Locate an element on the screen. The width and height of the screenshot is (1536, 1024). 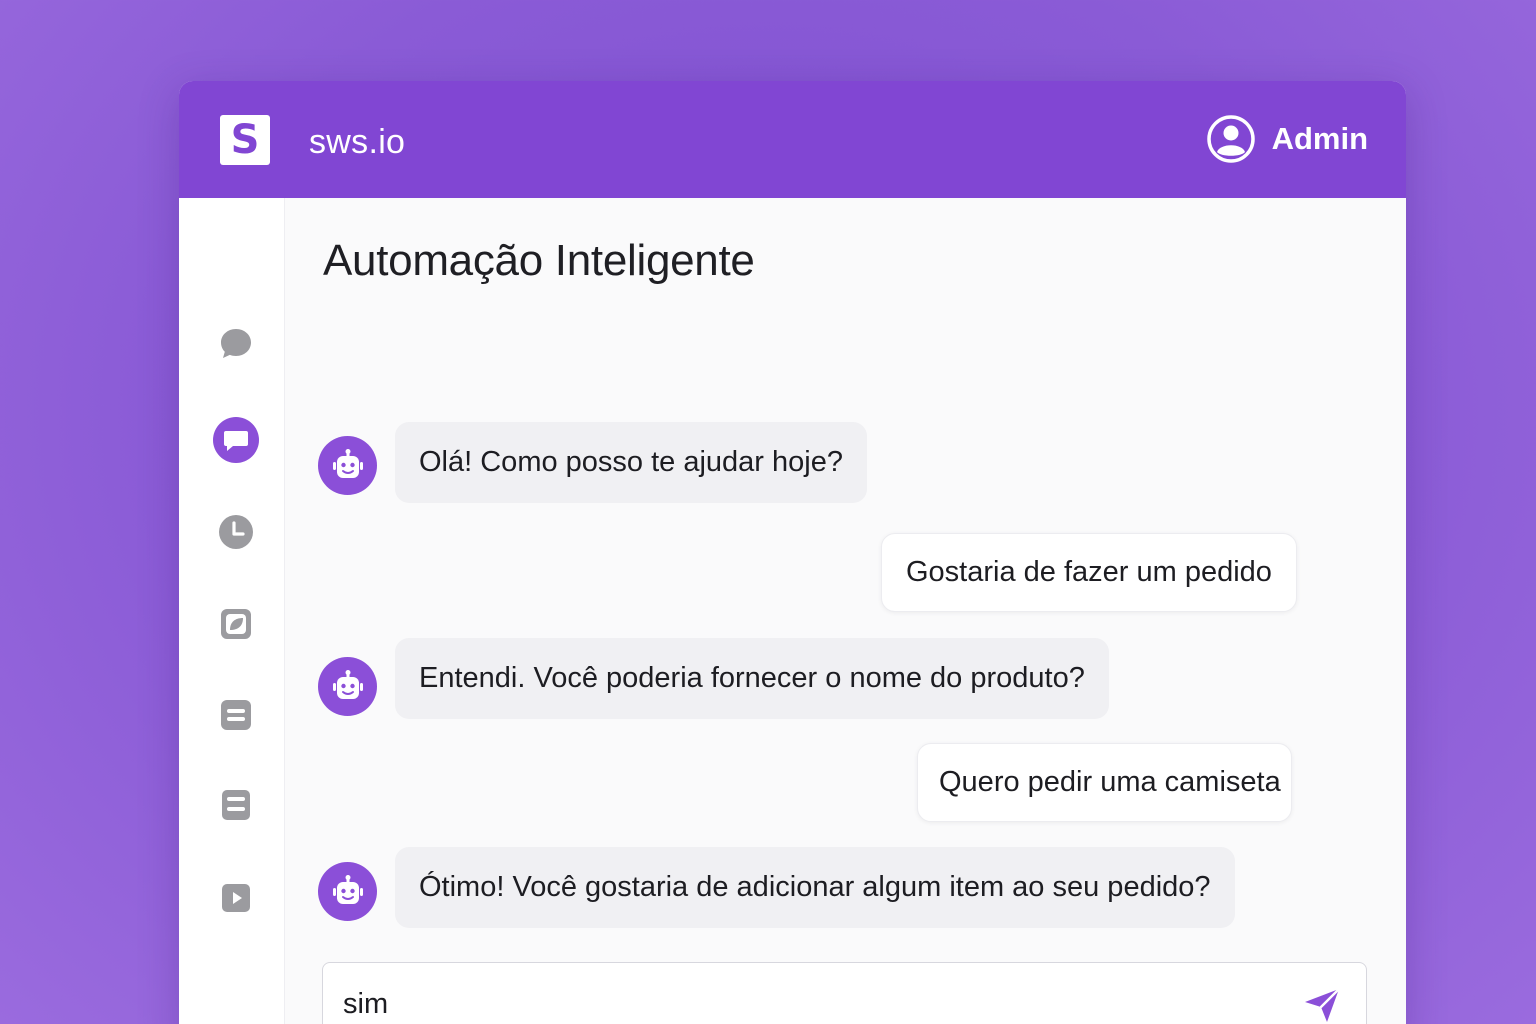
chat-bubble-icon is located at coordinates (236, 343).